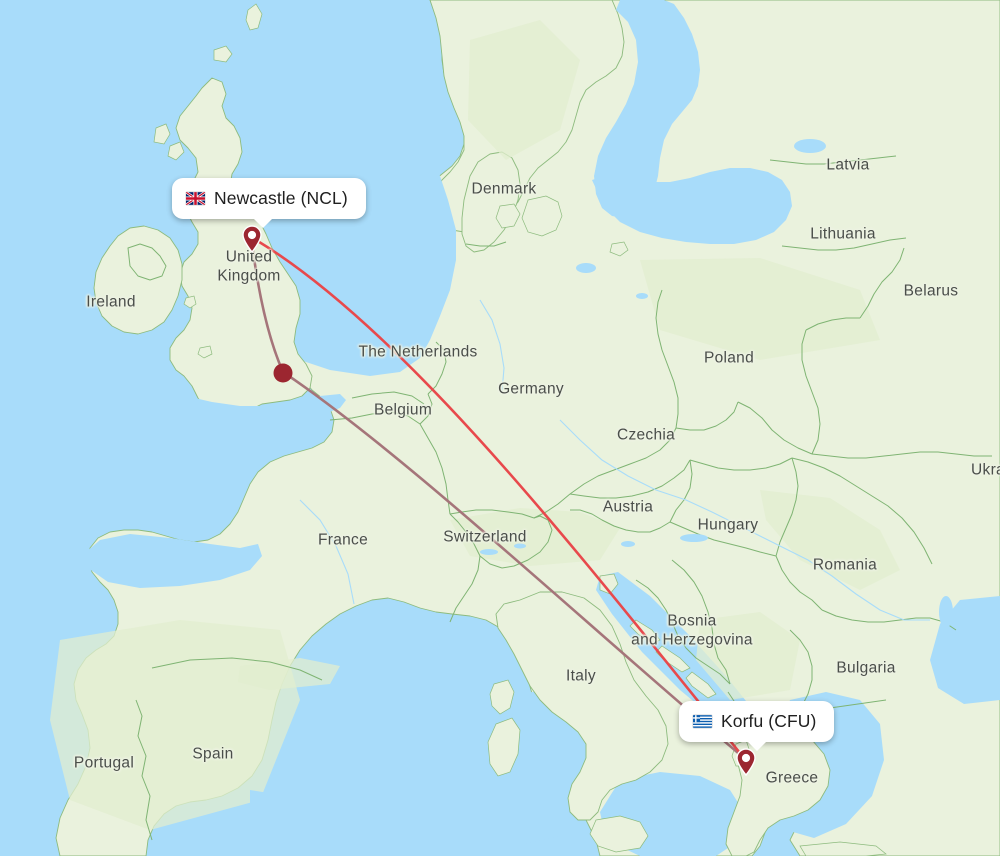 Image resolution: width=1000 pixels, height=856 pixels. Describe the element at coordinates (252, 239) in the screenshot. I see `airport-marker-ncl` at that location.